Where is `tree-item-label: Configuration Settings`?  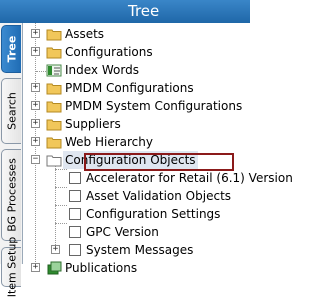
tree-item-label: Configuration Settings is located at coordinates (153, 214).